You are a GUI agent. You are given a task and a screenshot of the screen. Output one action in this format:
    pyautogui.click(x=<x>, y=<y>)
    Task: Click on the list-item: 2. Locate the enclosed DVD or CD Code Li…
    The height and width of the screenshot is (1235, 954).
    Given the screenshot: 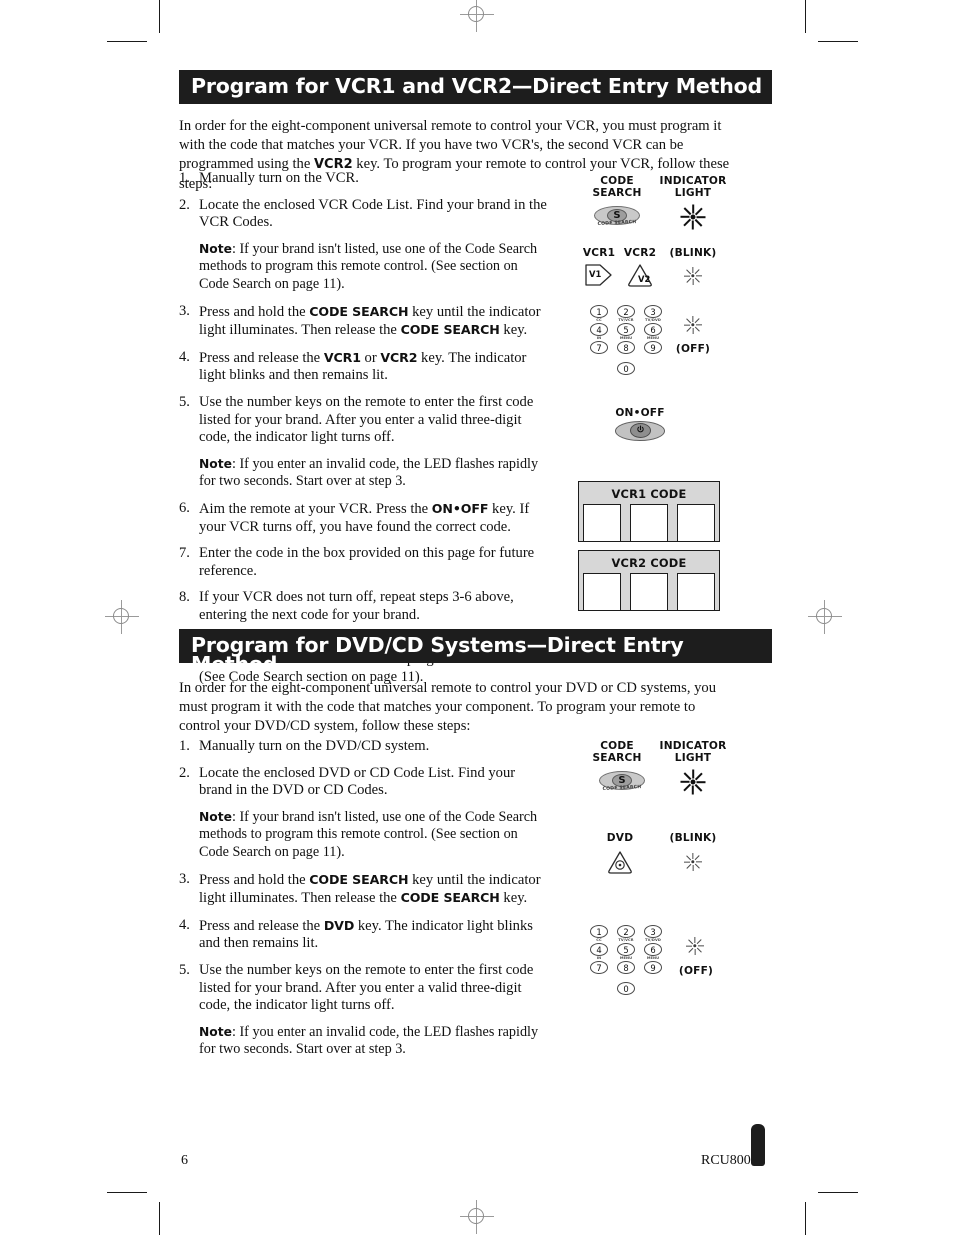 What is the action you would take?
    pyautogui.click(x=365, y=782)
    